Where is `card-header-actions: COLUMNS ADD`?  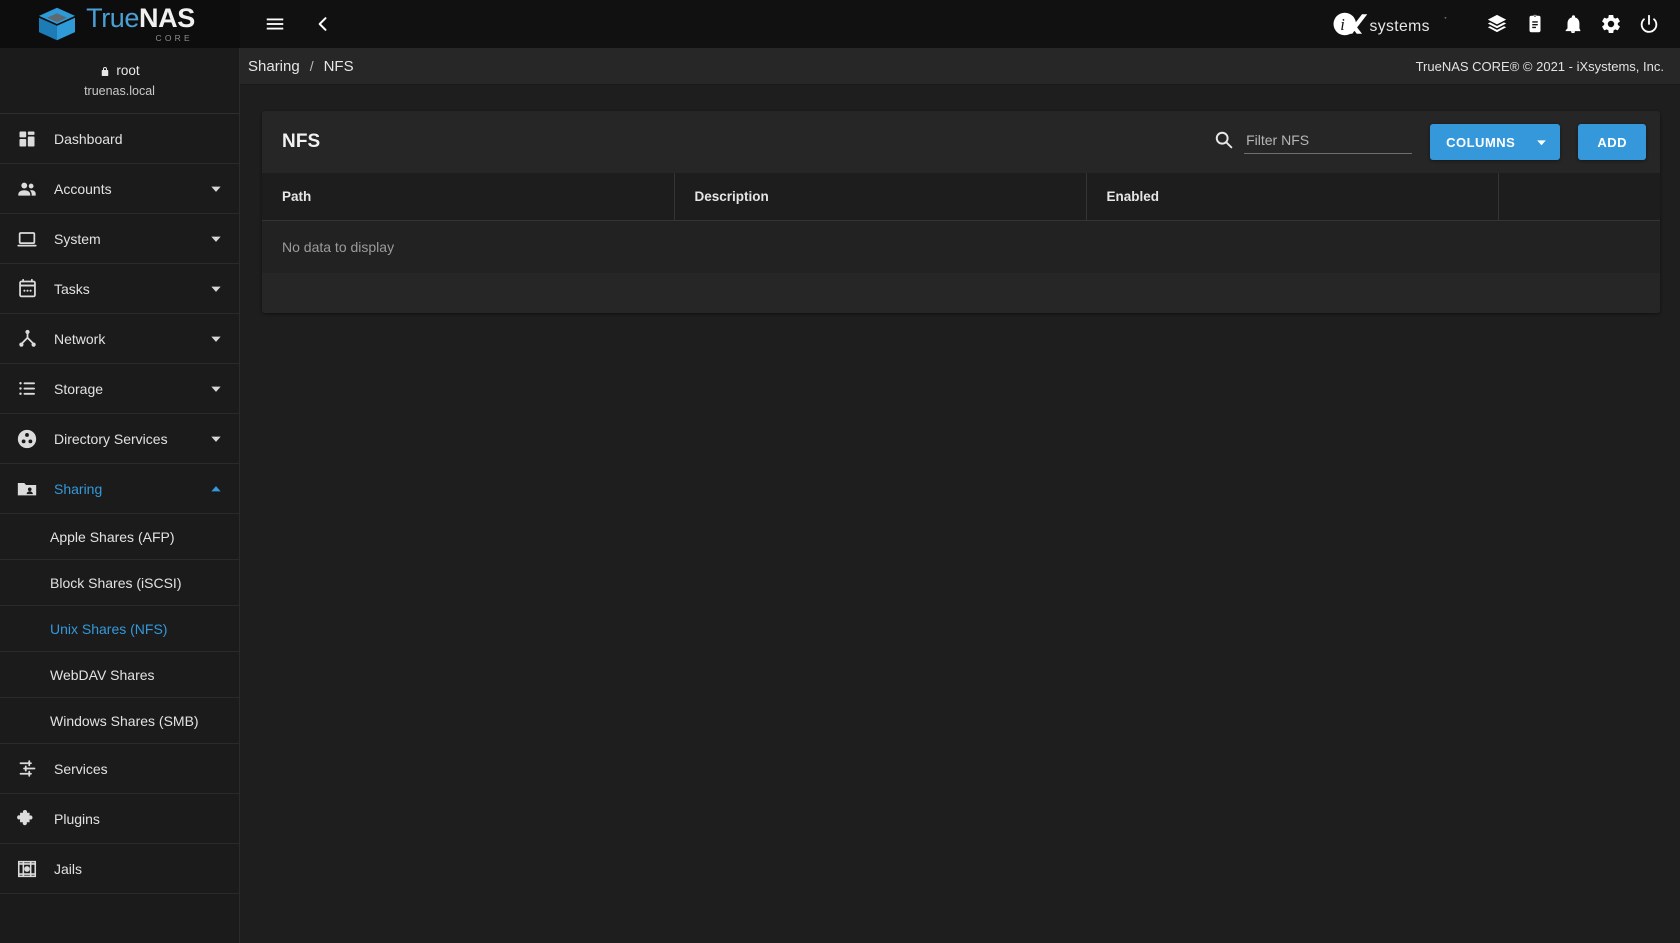 card-header-actions: COLUMNS ADD is located at coordinates (1429, 142).